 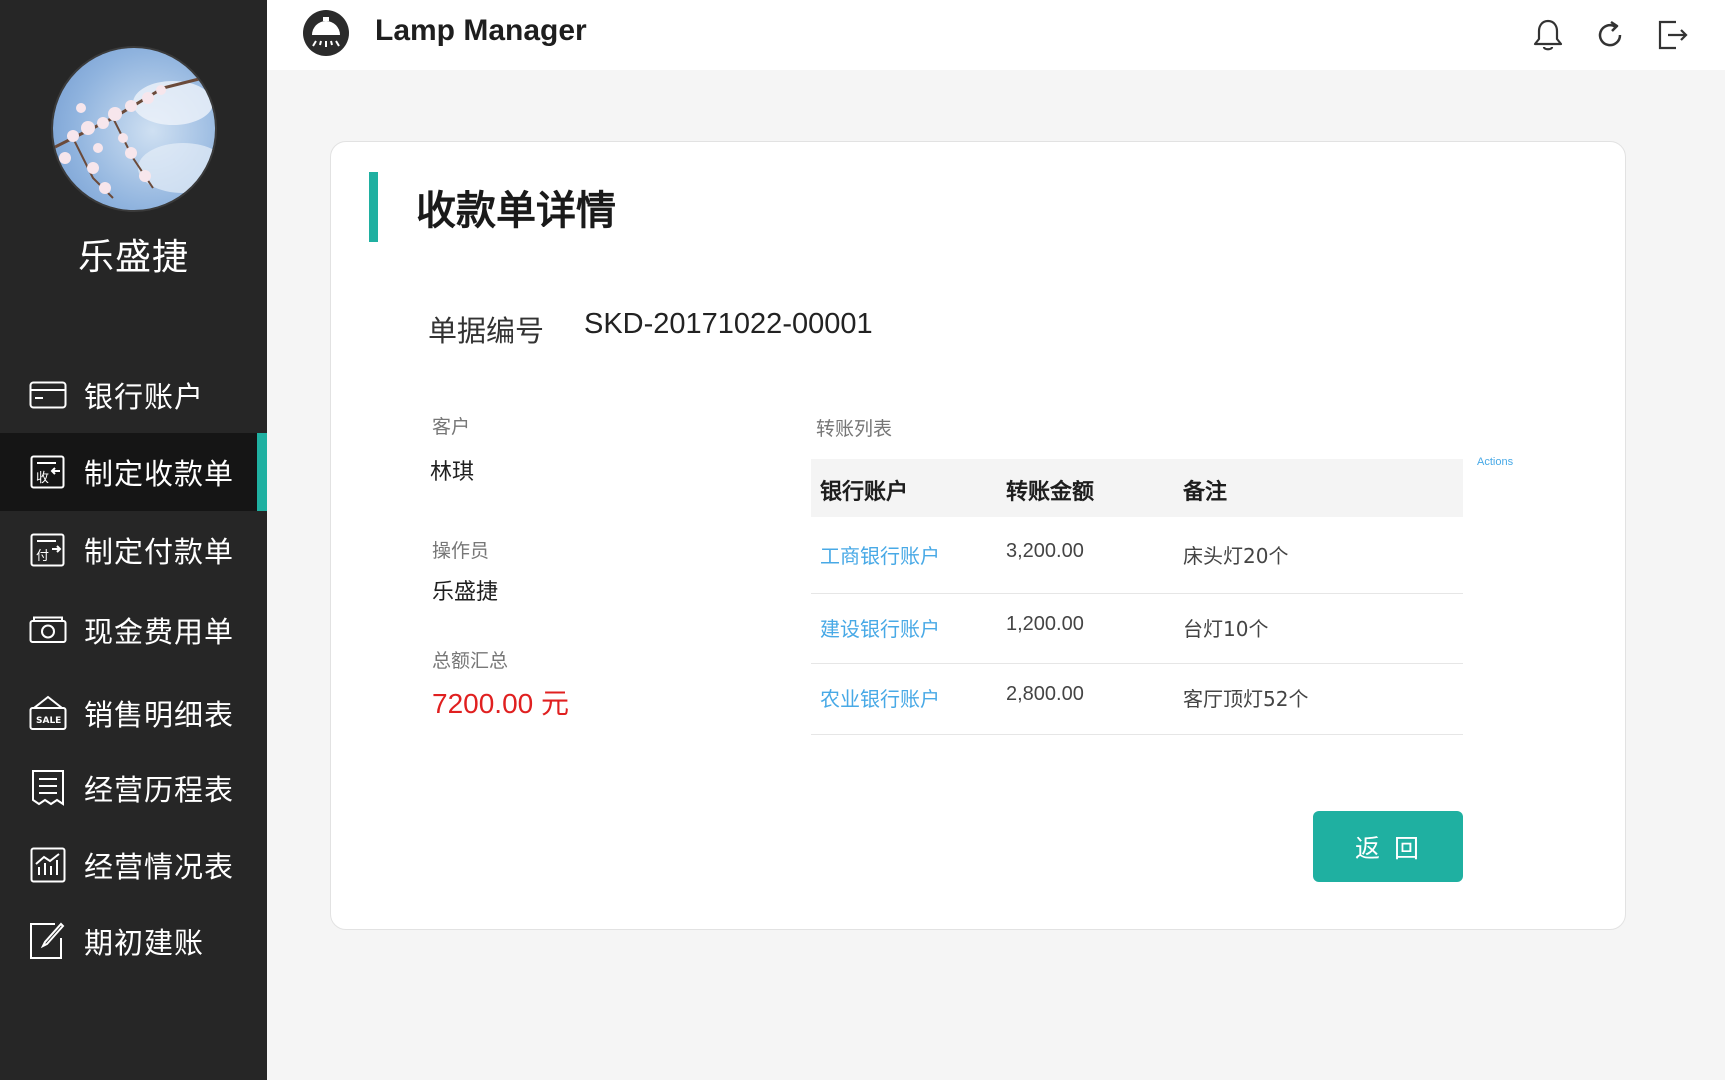 I want to click on doc-number-value: SKD-20171022-00001, so click(x=728, y=324).